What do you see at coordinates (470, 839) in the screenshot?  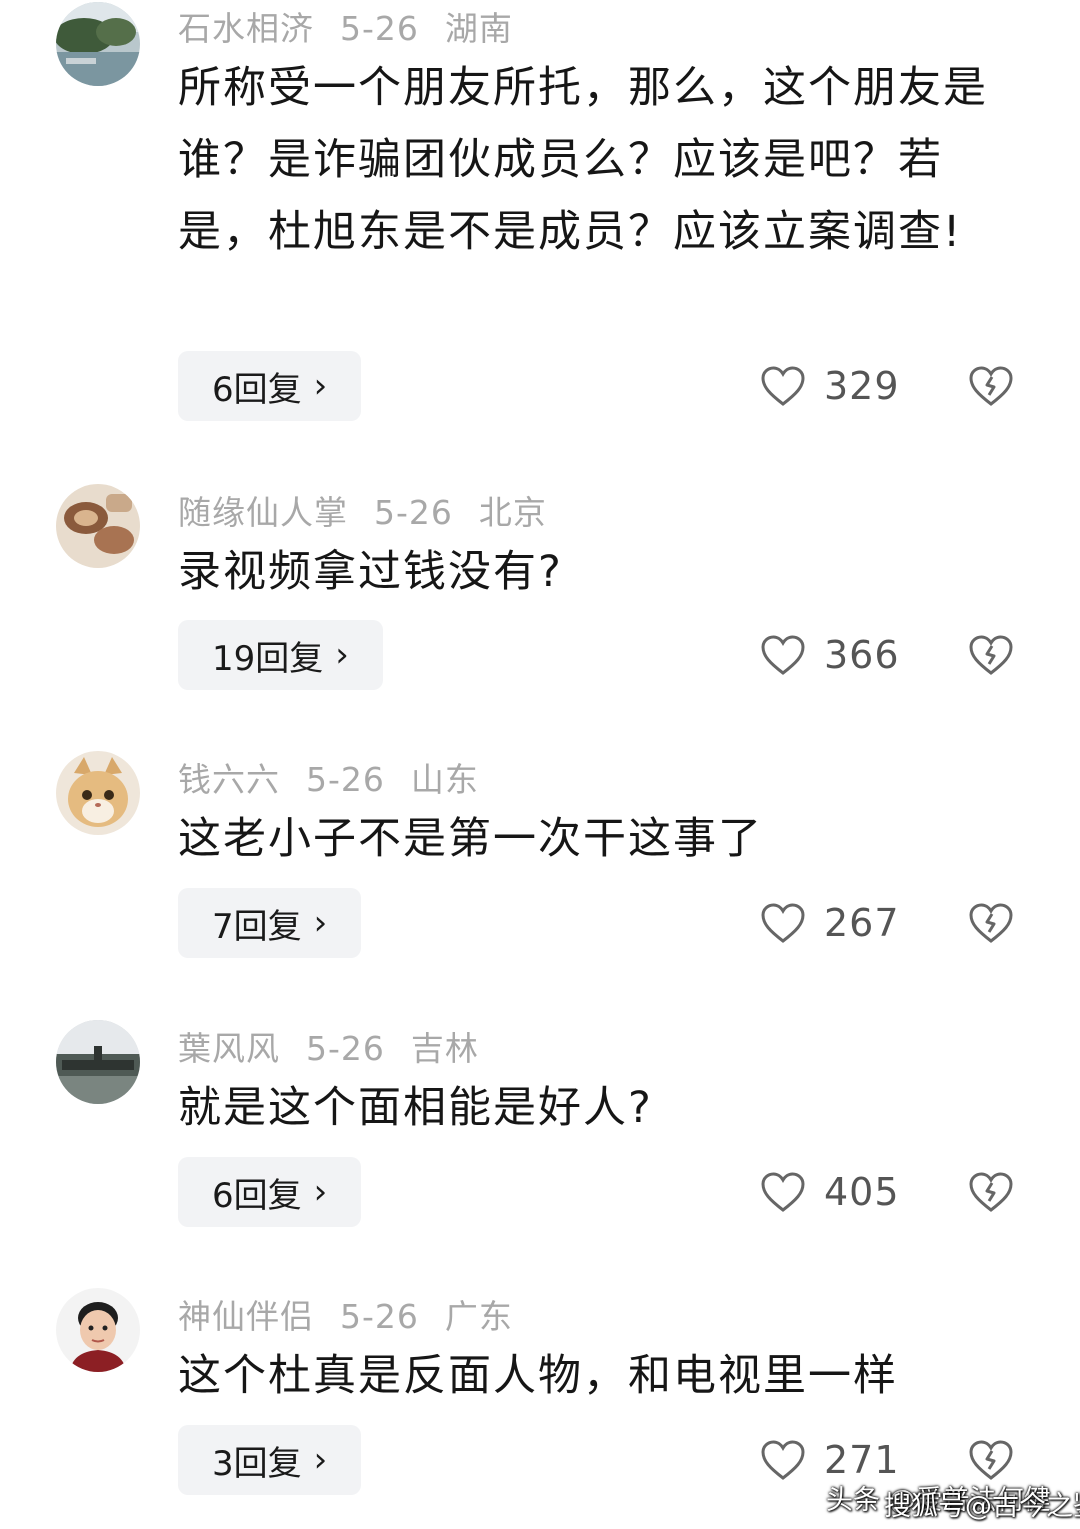 I see `comment-text: 这老小子不是第一次干这事了` at bounding box center [470, 839].